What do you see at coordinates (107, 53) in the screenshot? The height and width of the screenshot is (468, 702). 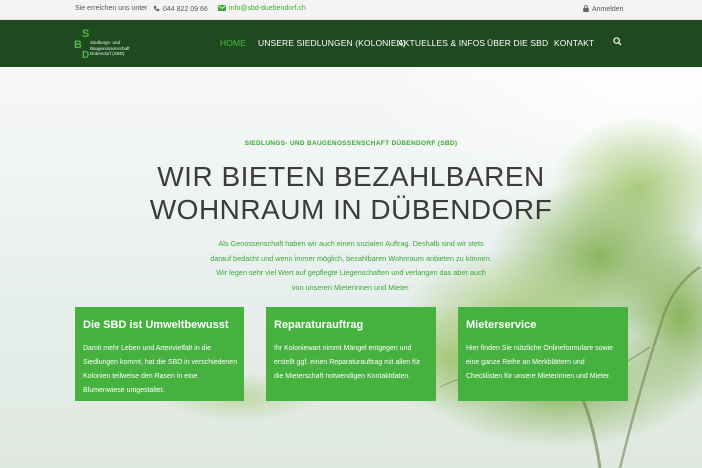 I see `logo-line-3: Dübendorf (SBD)` at bounding box center [107, 53].